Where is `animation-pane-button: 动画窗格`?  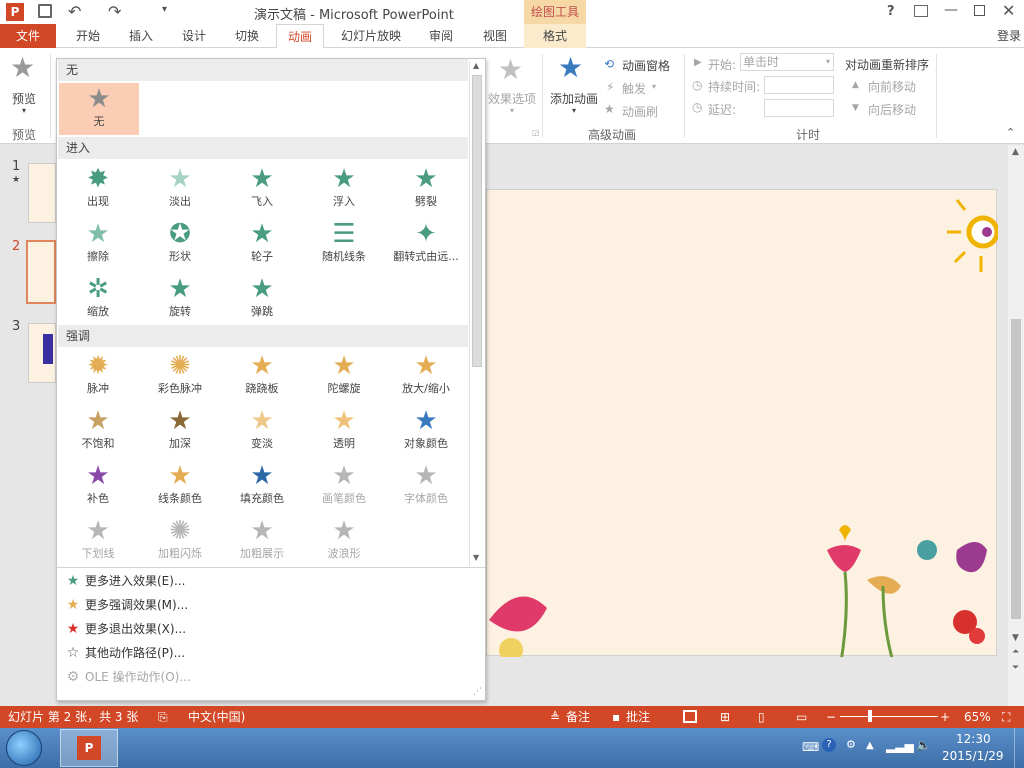
animation-pane-button: 动画窗格 is located at coordinates (646, 65).